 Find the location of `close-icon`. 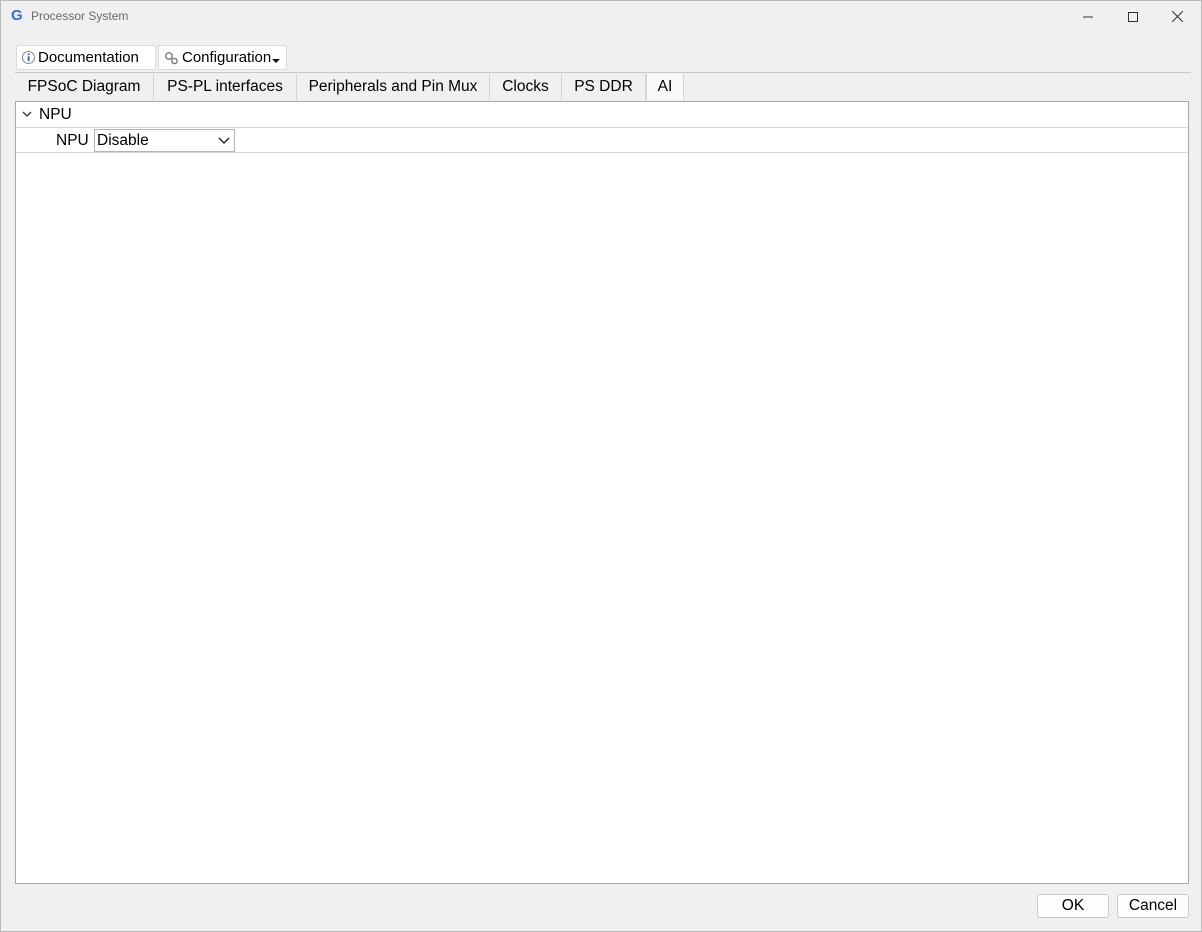

close-icon is located at coordinates (1177, 16).